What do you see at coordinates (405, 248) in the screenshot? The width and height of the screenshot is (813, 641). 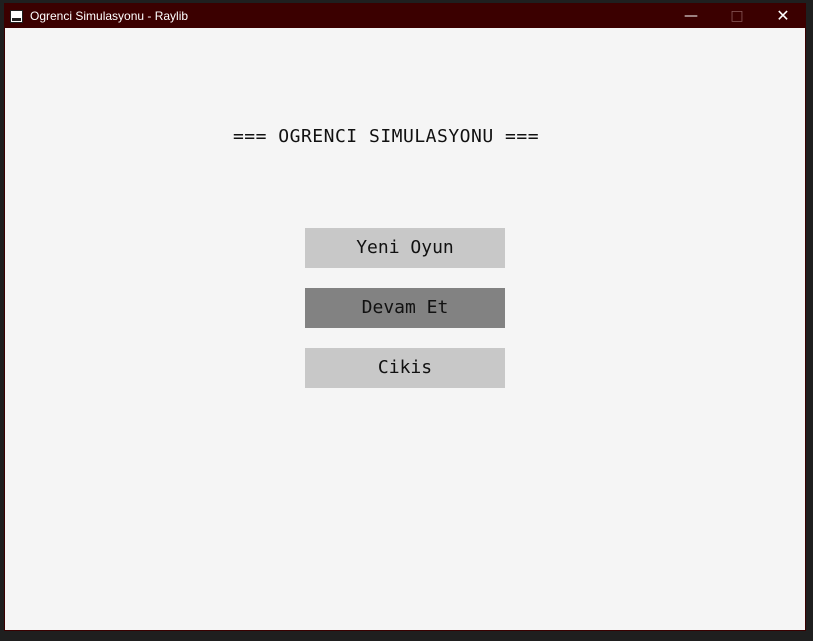 I see `new-game-button: Yeni Oyun` at bounding box center [405, 248].